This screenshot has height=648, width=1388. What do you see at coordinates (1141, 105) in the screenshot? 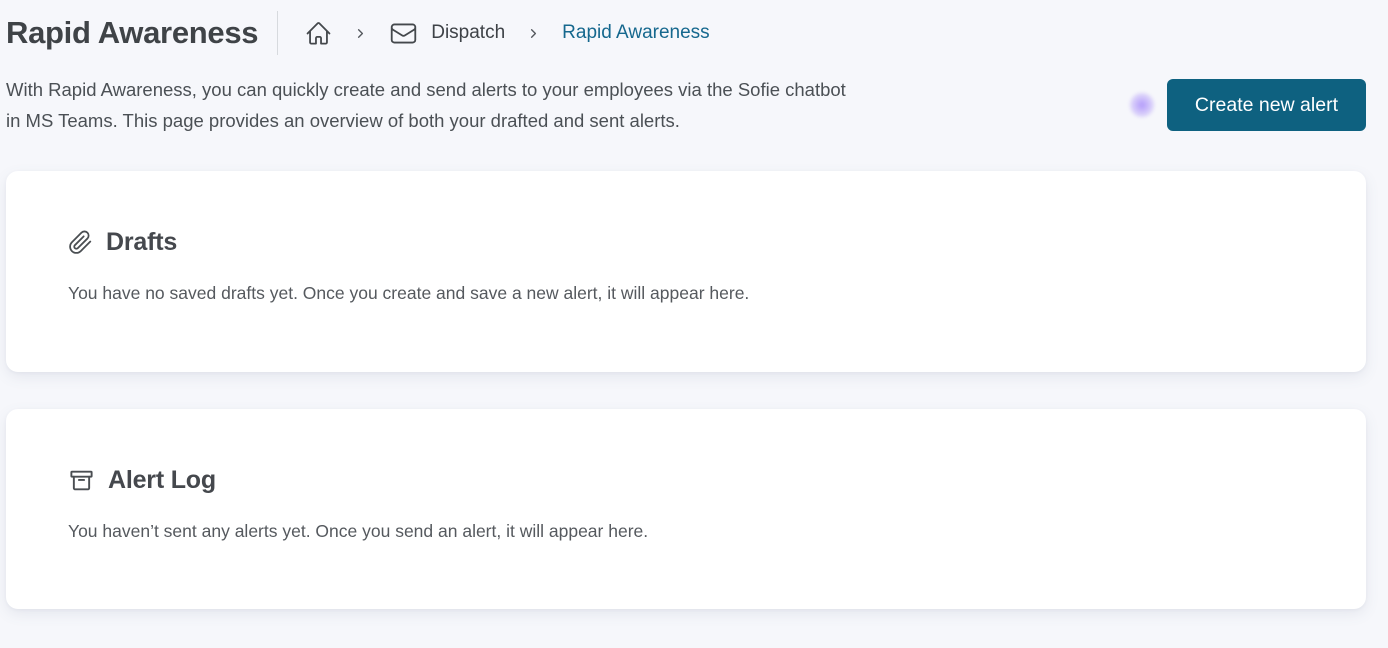
I see `cursor-highlight-dot` at bounding box center [1141, 105].